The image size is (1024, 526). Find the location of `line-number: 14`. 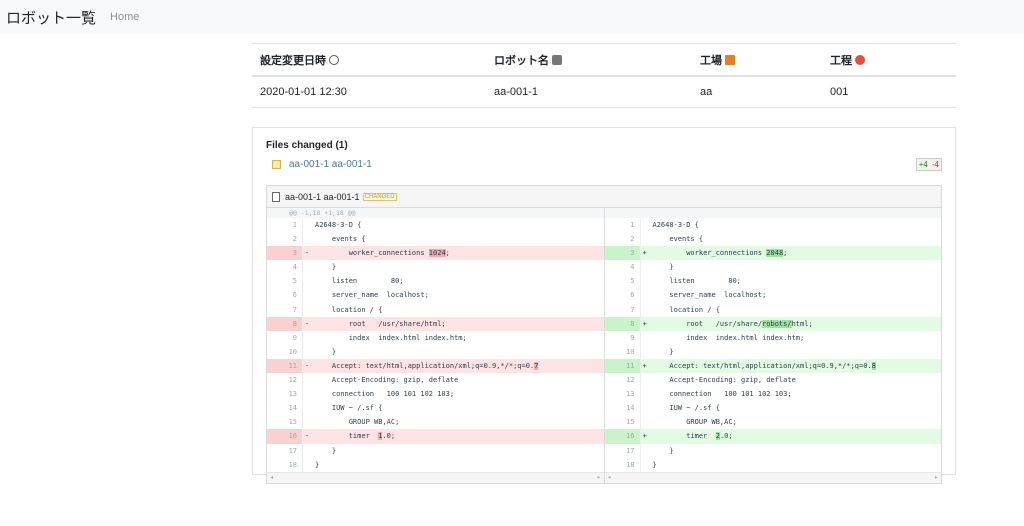

line-number: 14 is located at coordinates (285, 408).